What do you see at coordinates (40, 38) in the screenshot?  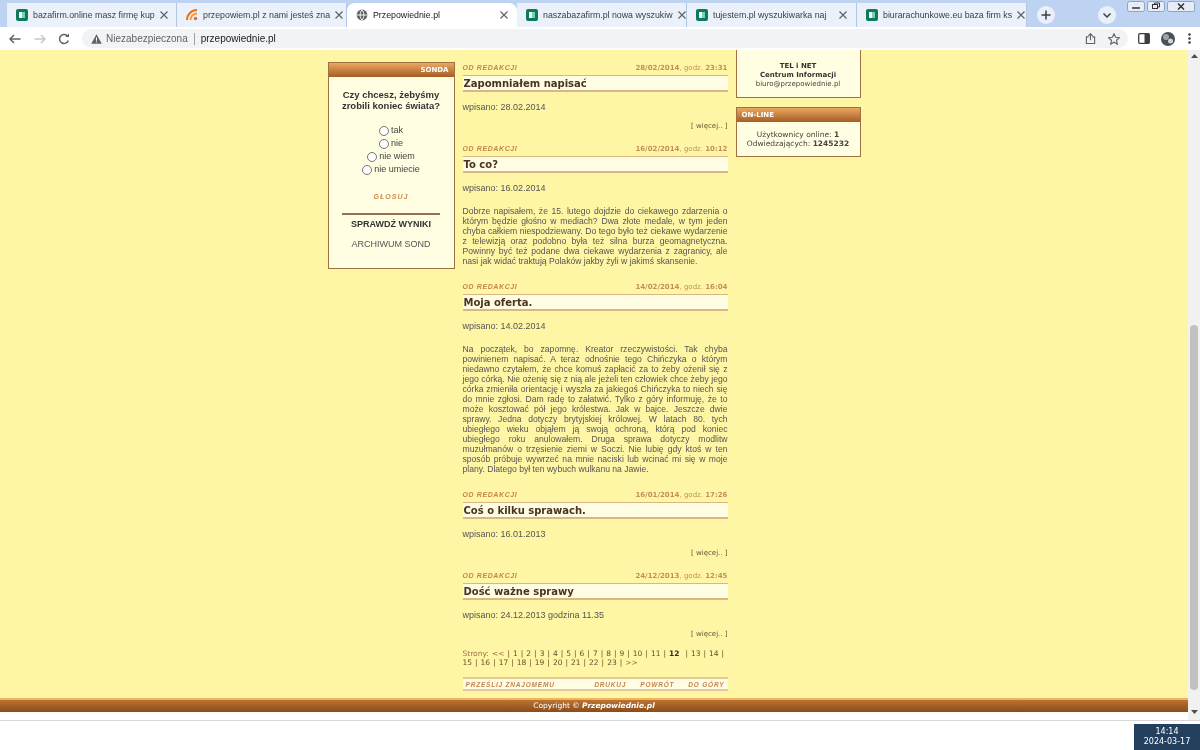 I see `forward-icon` at bounding box center [40, 38].